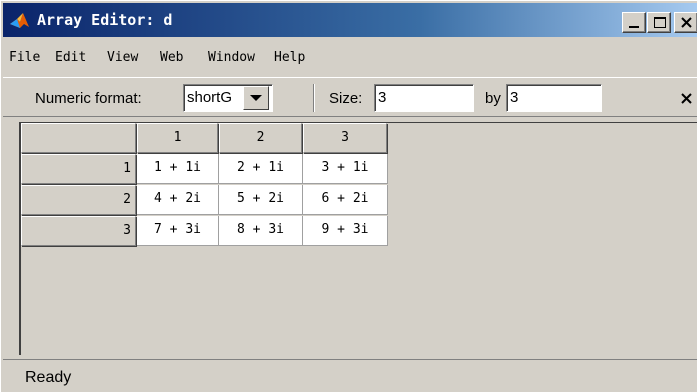 The width and height of the screenshot is (697, 392). What do you see at coordinates (177, 138) in the screenshot?
I see `column-header: 1` at bounding box center [177, 138].